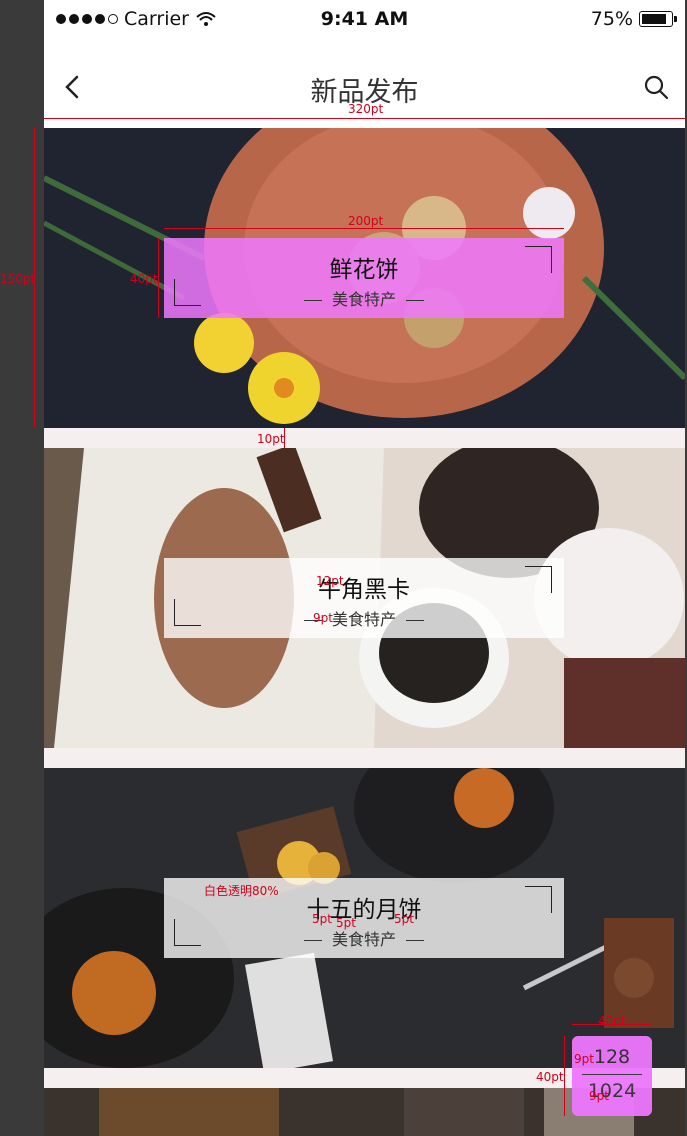 Image resolution: width=687 pixels, height=1136 pixels. I want to click on page-counter-badge: 128 1024, so click(612, 1076).